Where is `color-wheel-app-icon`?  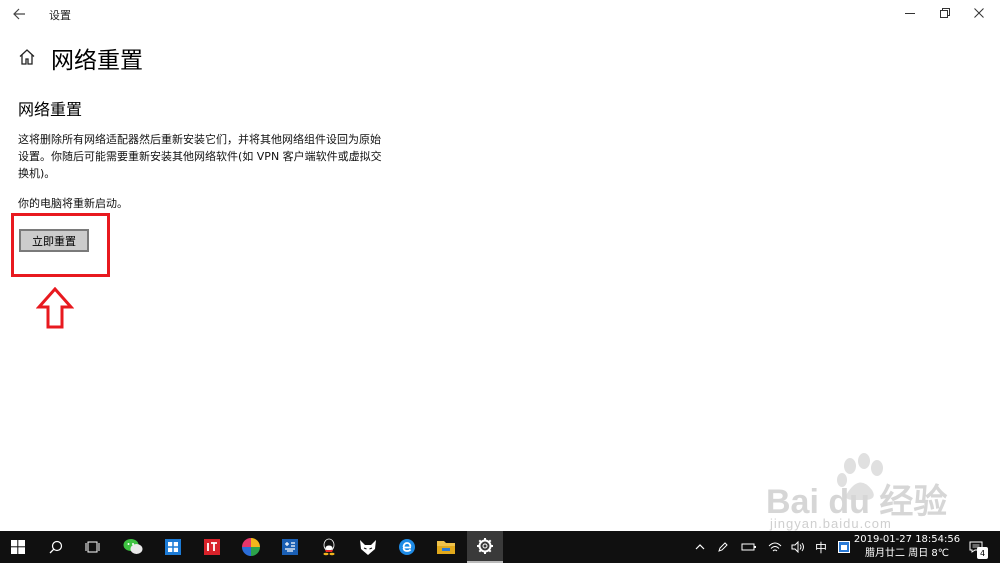
color-wheel-app-icon is located at coordinates (251, 547).